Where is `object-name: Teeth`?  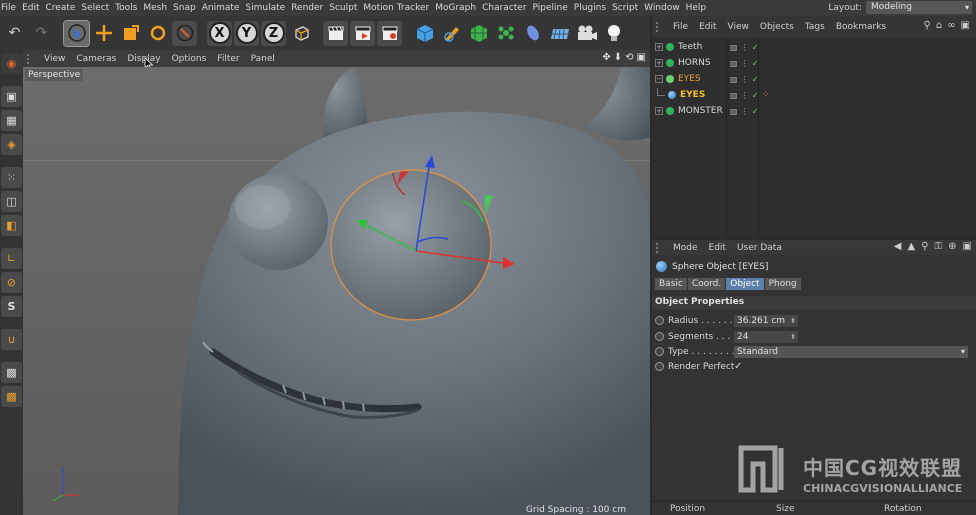 object-name: Teeth is located at coordinates (690, 47).